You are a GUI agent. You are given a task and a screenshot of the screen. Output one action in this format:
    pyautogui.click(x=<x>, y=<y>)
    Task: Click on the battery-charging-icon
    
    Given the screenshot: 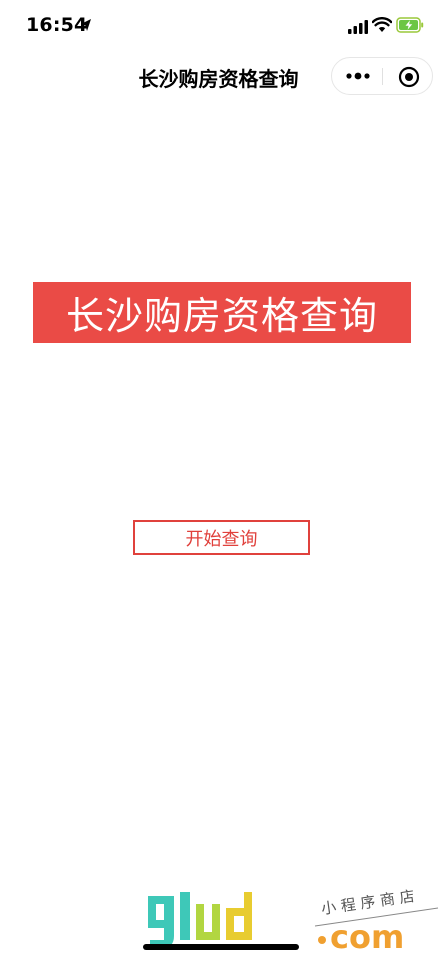 What is the action you would take?
    pyautogui.click(x=410, y=25)
    